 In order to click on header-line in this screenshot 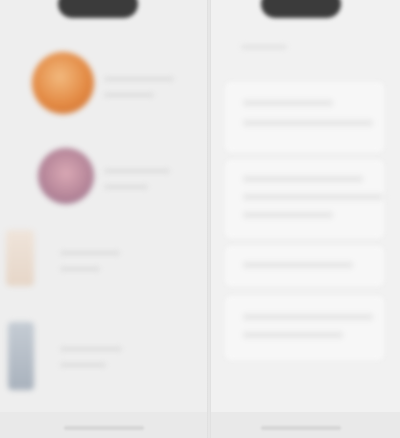, I will do `click(264, 47)`.